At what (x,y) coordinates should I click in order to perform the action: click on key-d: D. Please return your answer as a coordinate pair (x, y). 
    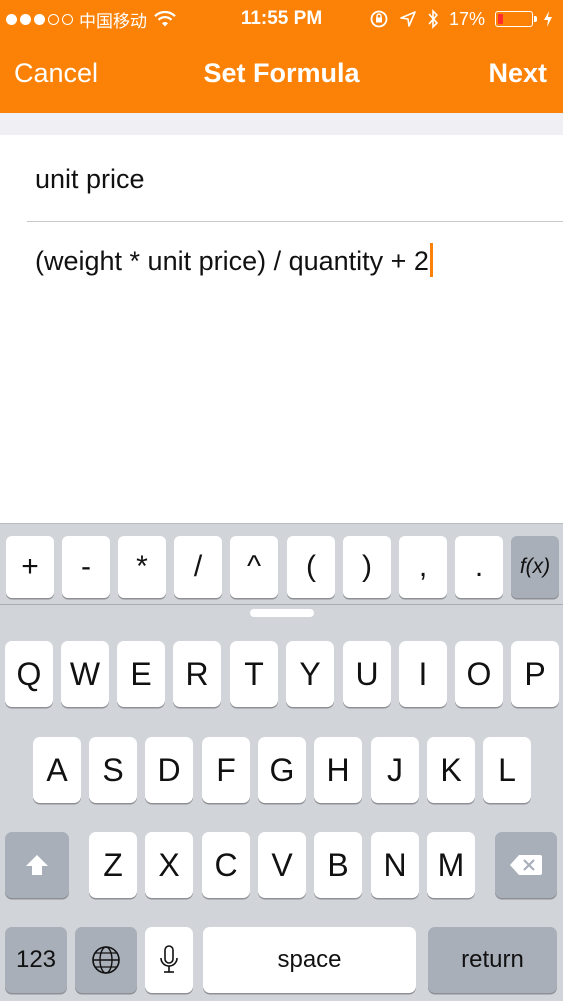
    Looking at the image, I should click on (169, 770).